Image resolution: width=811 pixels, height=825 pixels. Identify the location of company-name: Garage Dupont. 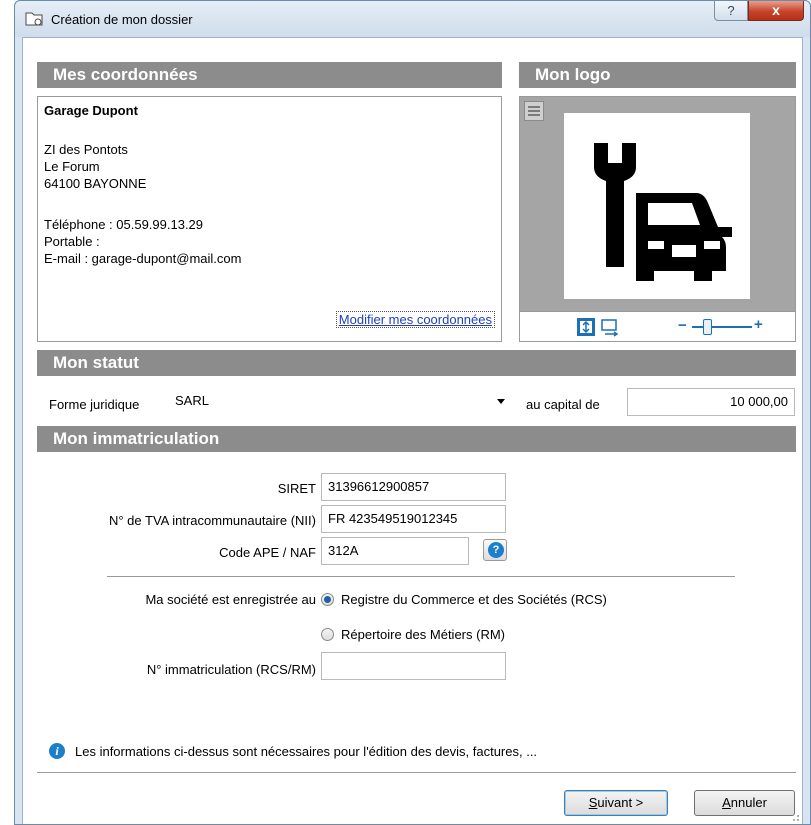
(91, 110).